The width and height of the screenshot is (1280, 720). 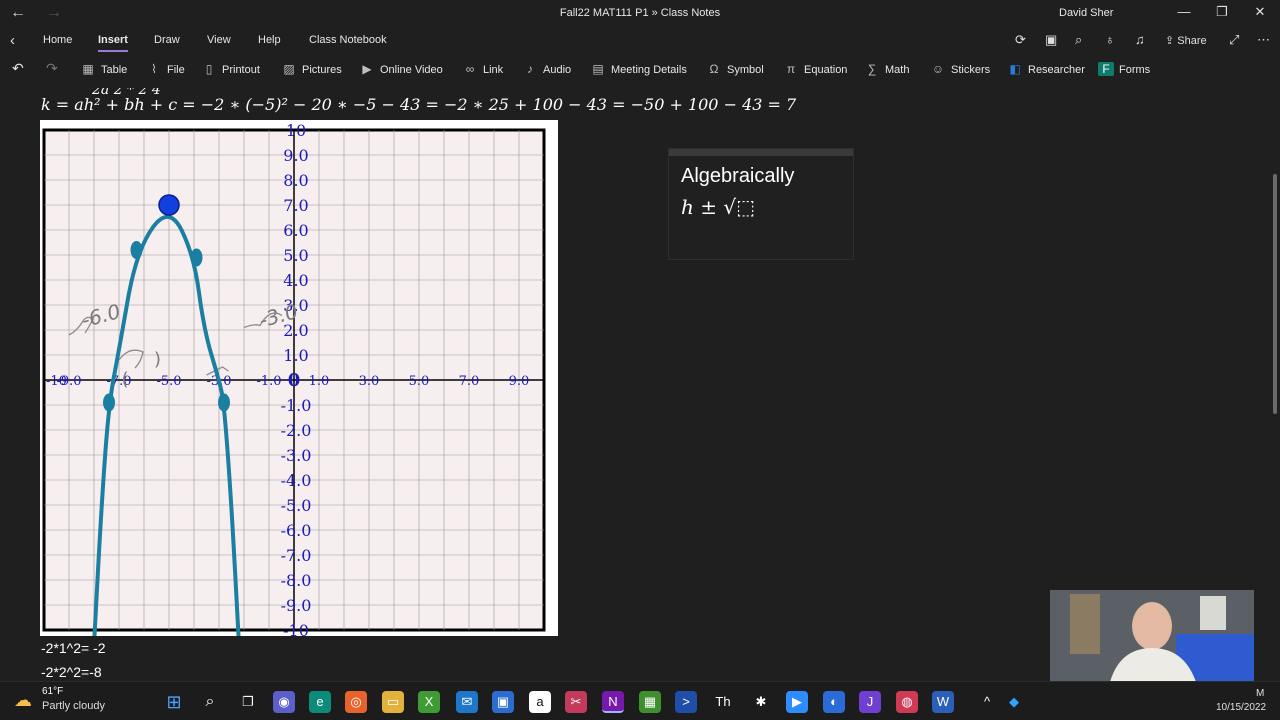 I want to click on firefox-icon: ◎, so click(x=356, y=702).